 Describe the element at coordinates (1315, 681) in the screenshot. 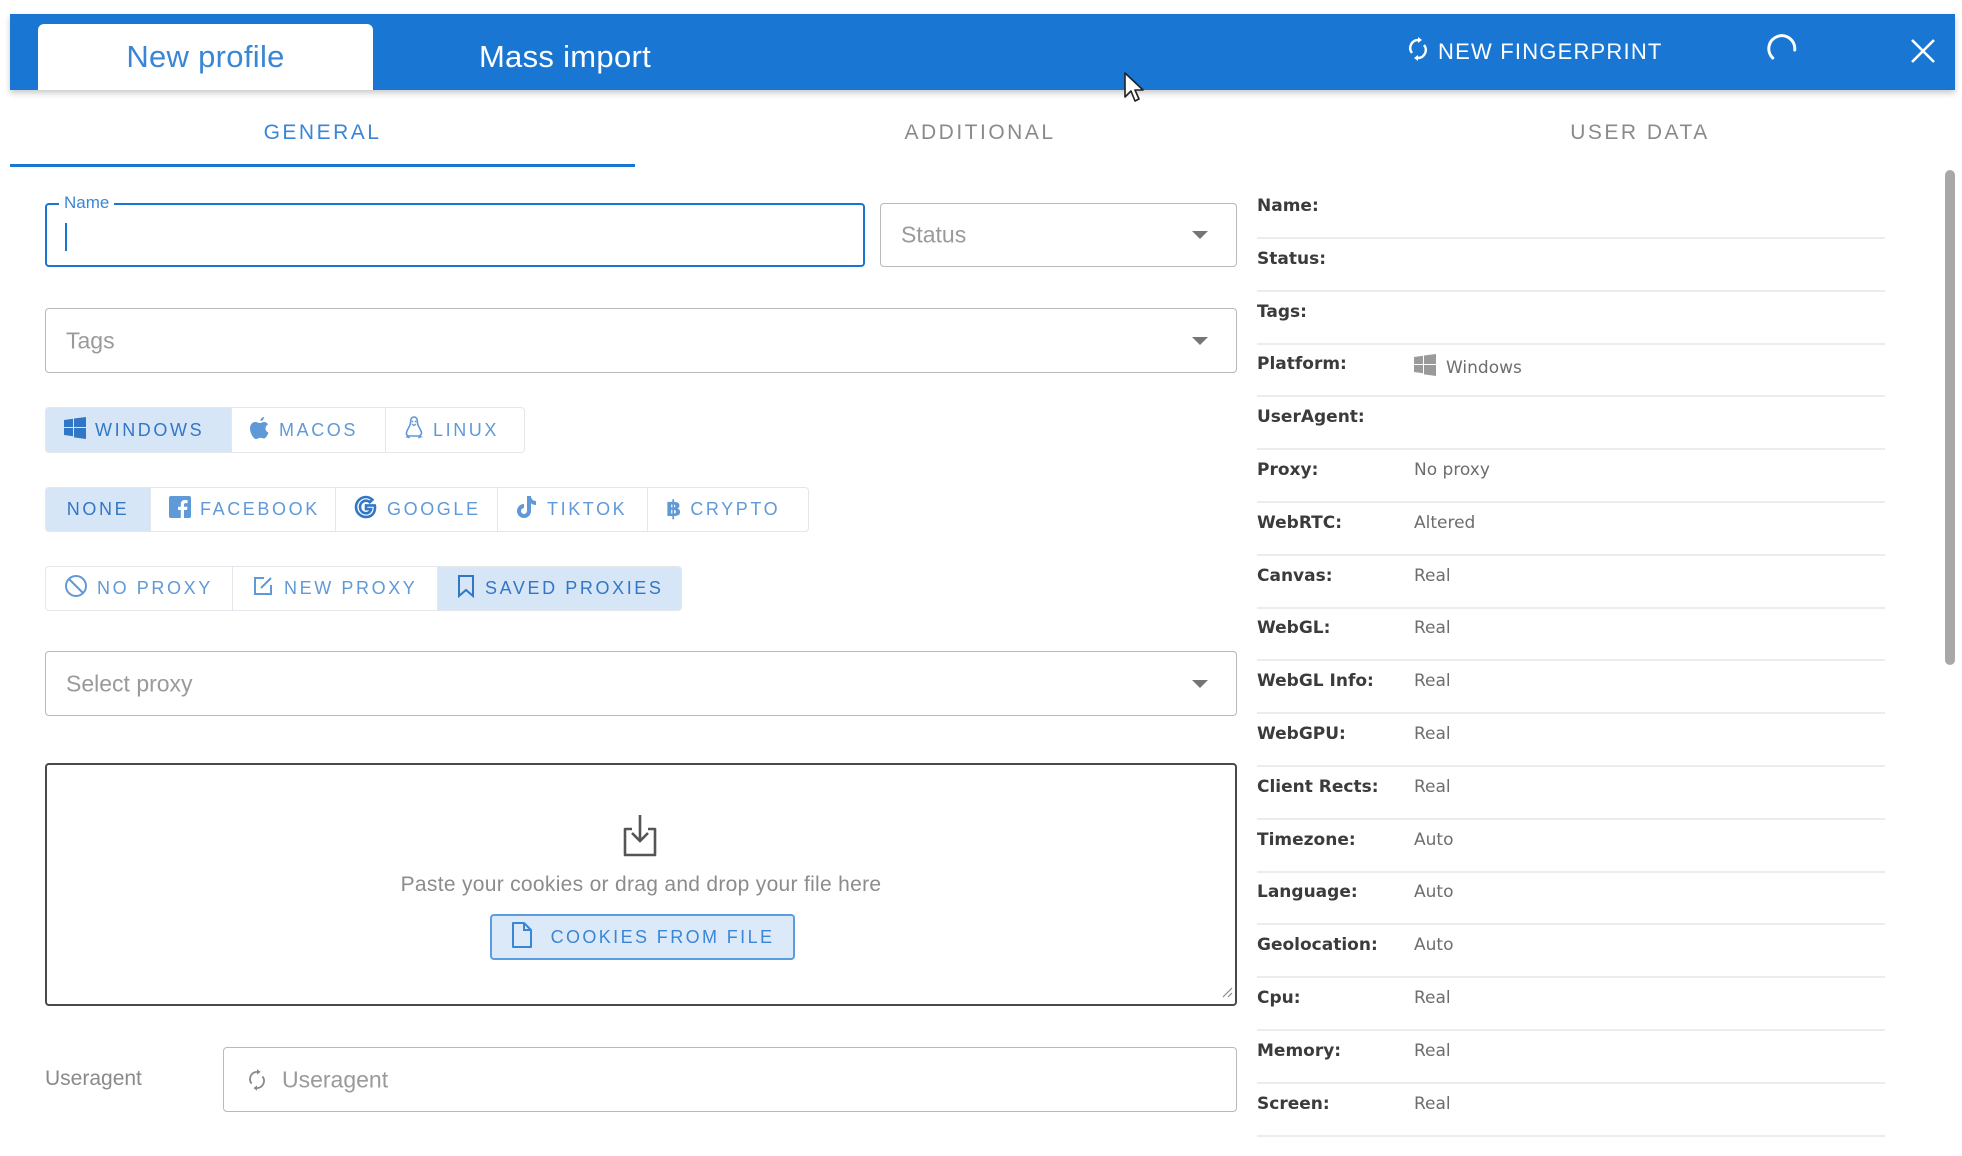

I see `summary-label: WebGL Info:` at that location.